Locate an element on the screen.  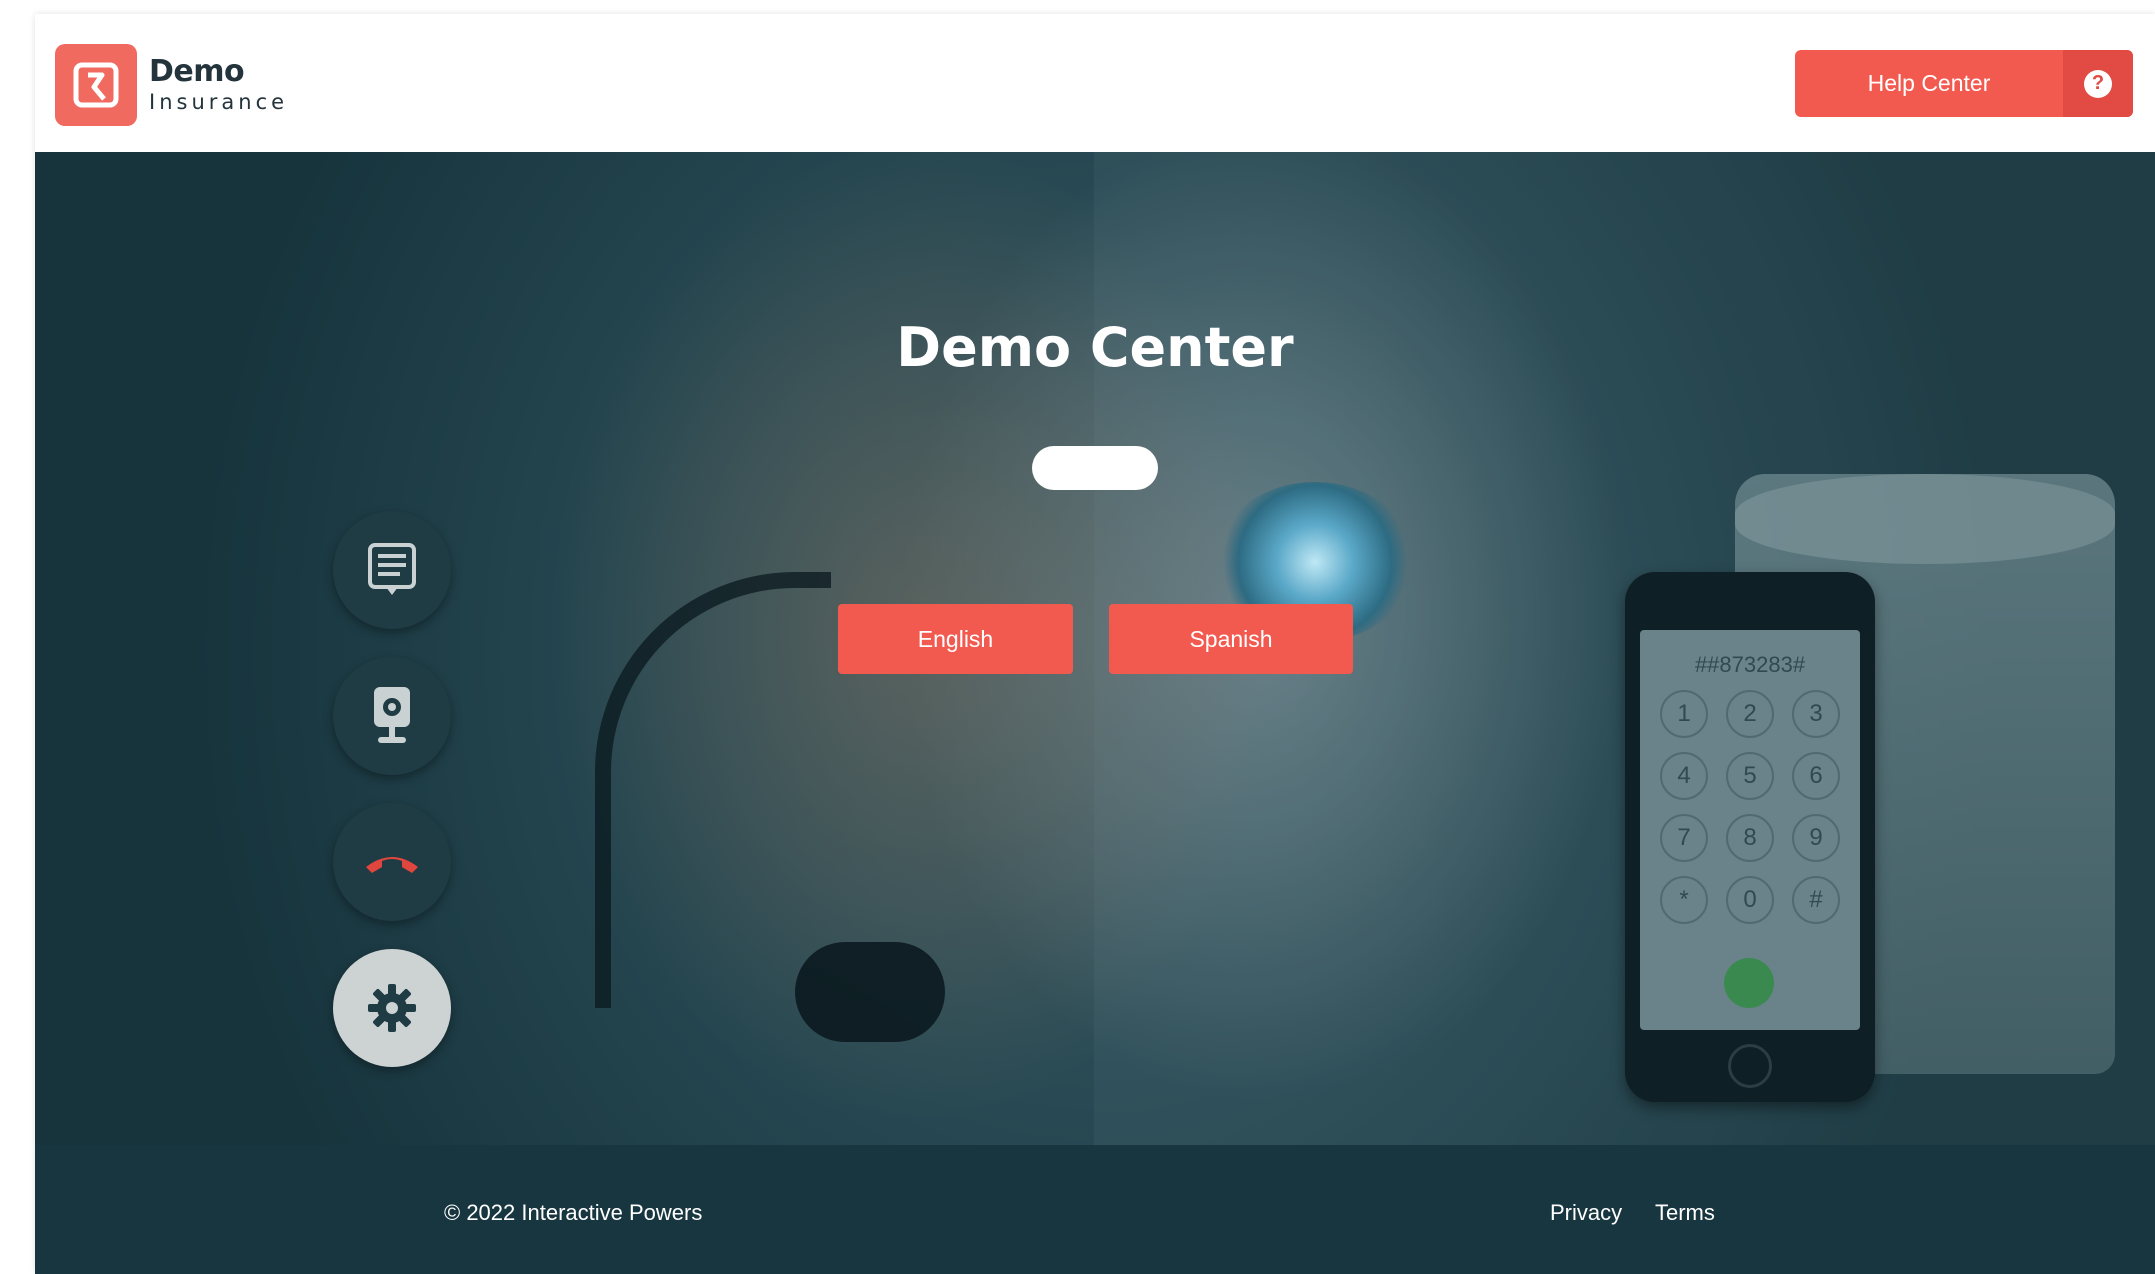
webcam-icon is located at coordinates (392, 715).